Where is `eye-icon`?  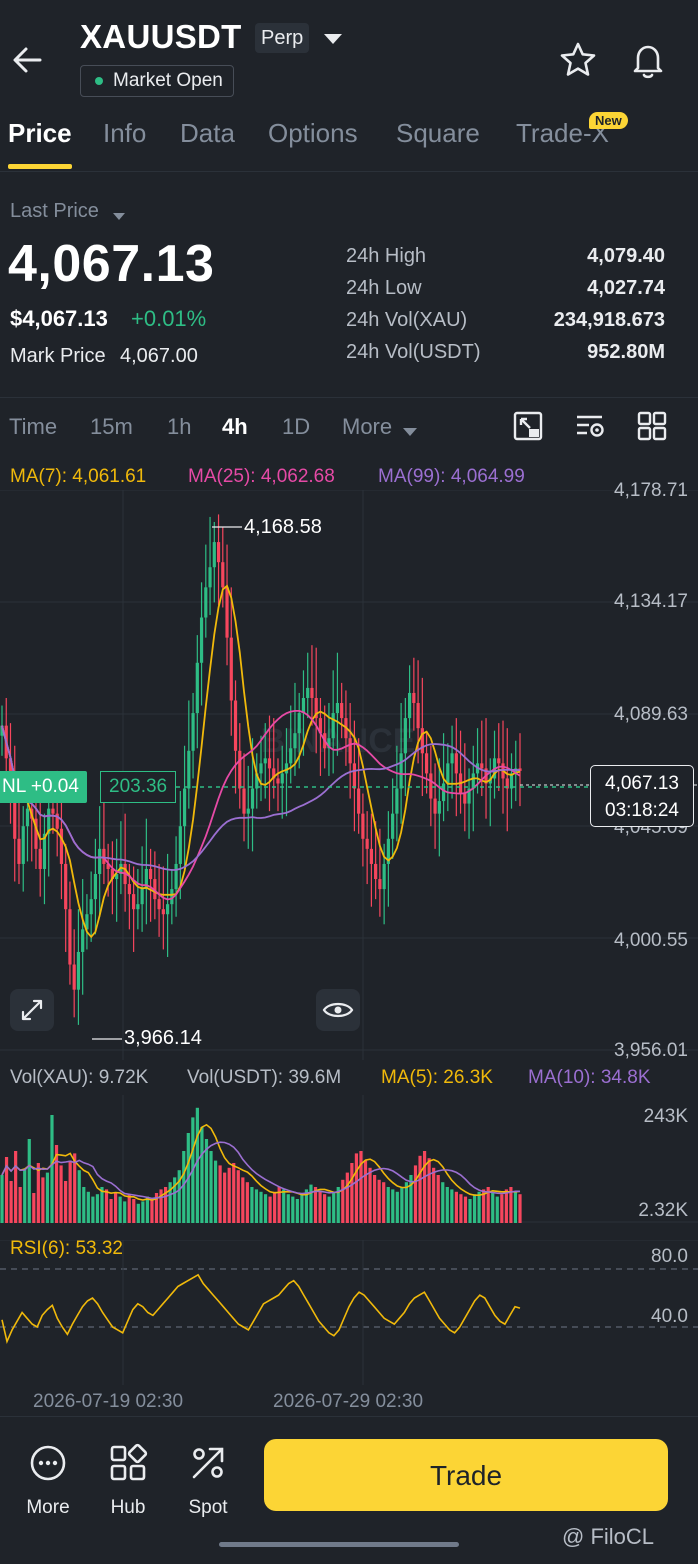
eye-icon is located at coordinates (338, 1010).